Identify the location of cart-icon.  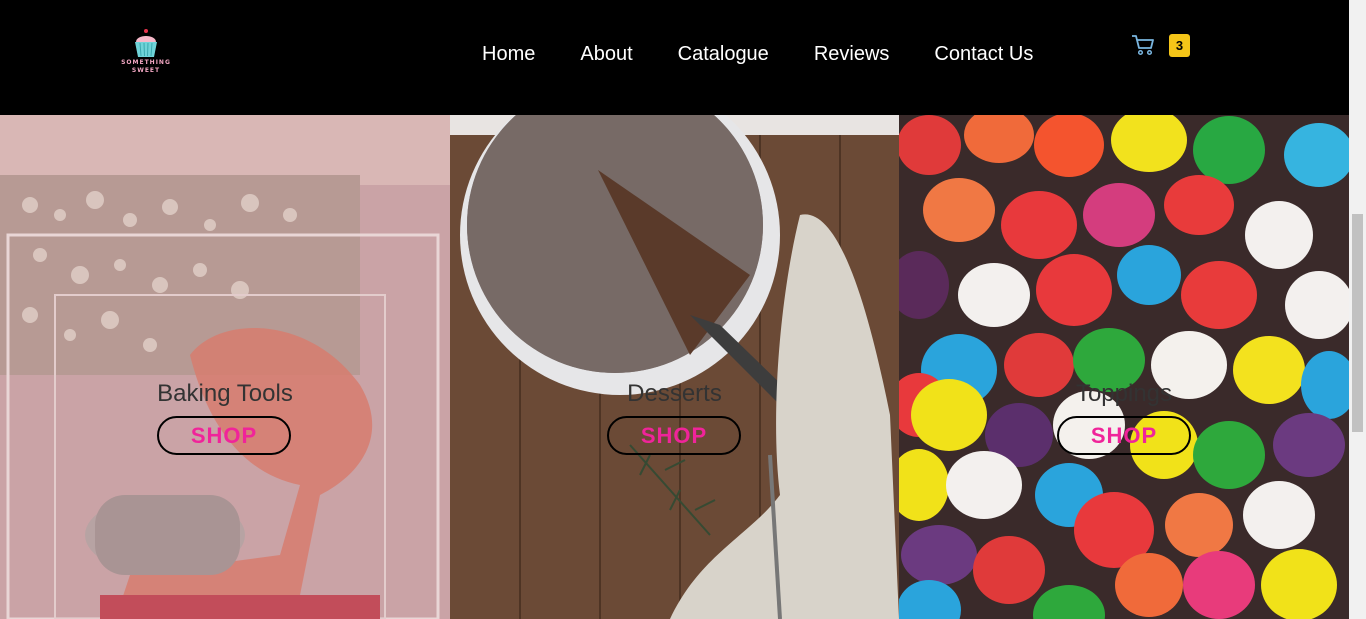
(1143, 45).